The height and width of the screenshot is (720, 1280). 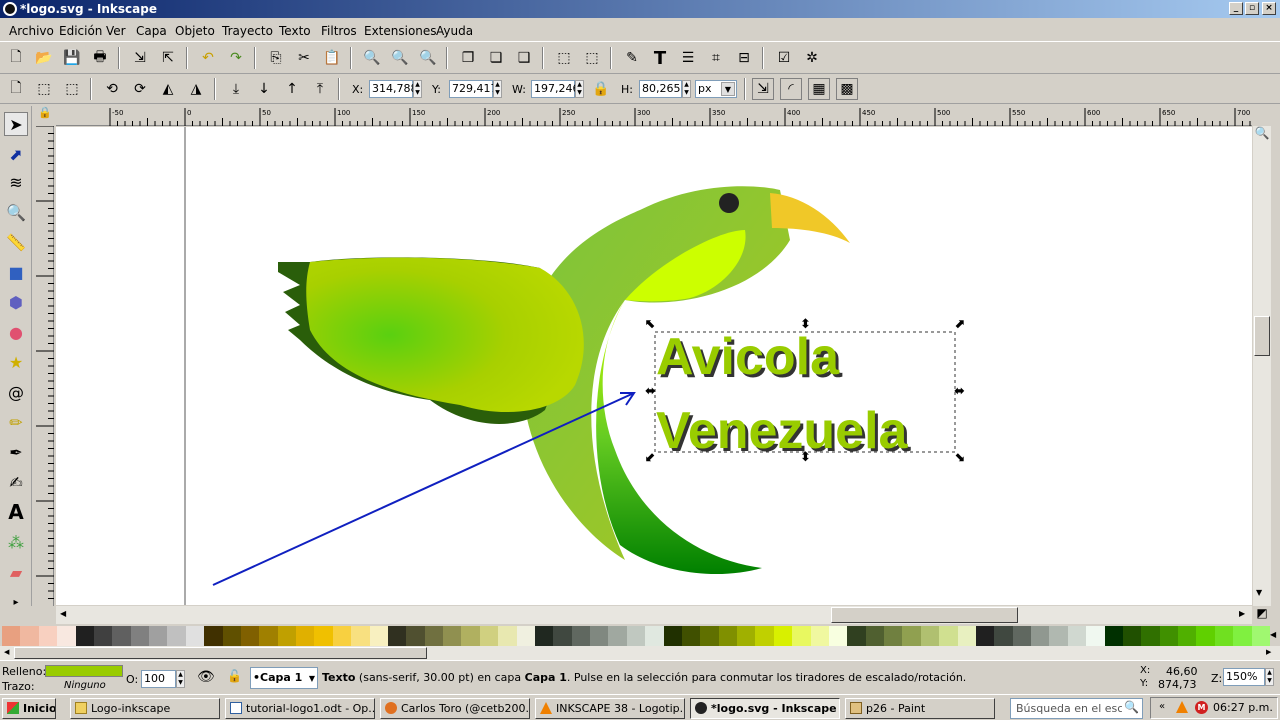 I want to click on transform-gradients-icon: ▦, so click(x=819, y=89).